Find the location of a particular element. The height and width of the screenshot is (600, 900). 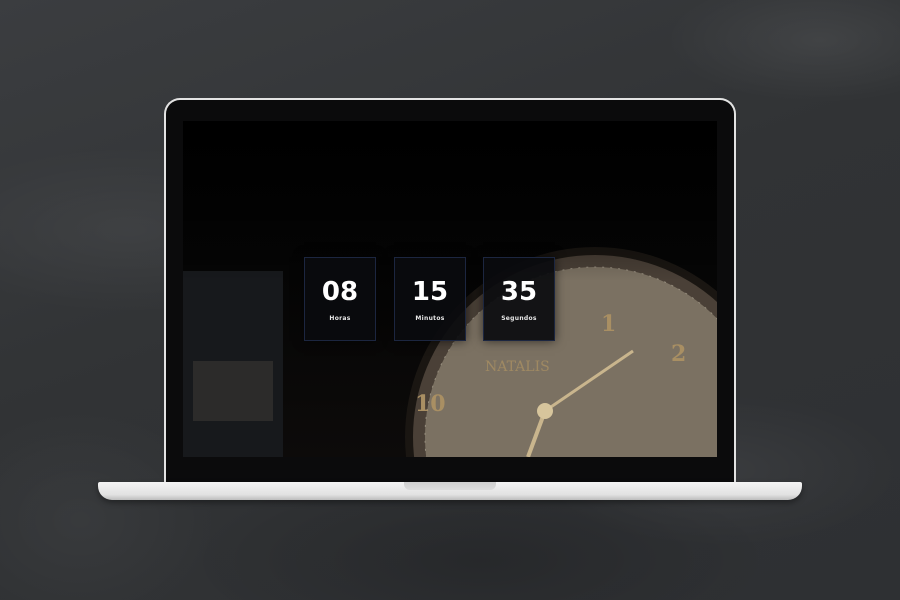

countdown-timer: 08 Horas 15 Minutos 35 Segundos is located at coordinates (429, 299).